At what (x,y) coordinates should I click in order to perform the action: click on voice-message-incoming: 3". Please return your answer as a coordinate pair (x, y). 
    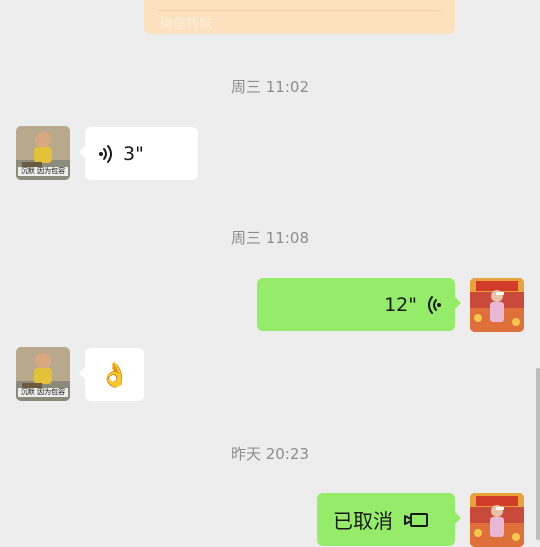
    Looking at the image, I should click on (138, 153).